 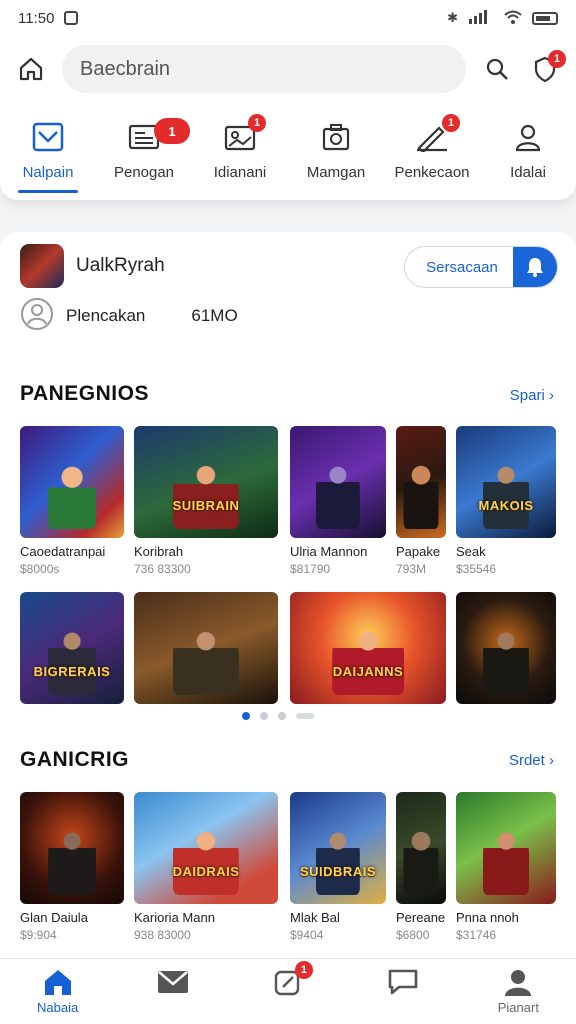 I want to click on game-price: $6800, so click(x=413, y=935).